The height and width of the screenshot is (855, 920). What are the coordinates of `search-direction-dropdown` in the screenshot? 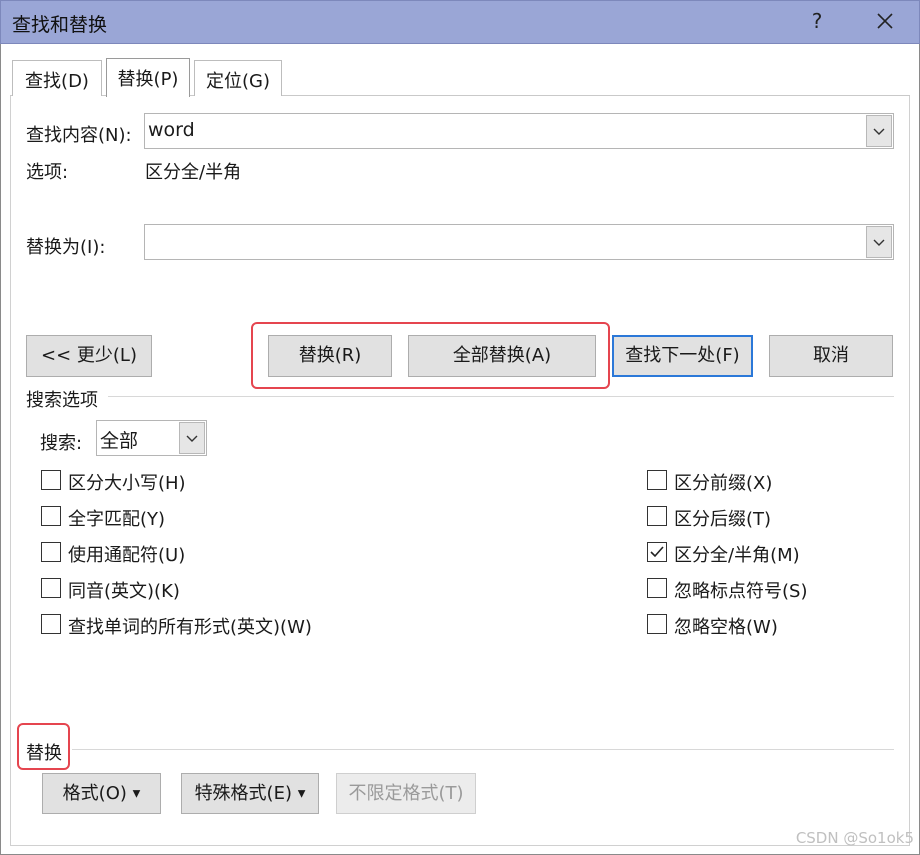 It's located at (192, 438).